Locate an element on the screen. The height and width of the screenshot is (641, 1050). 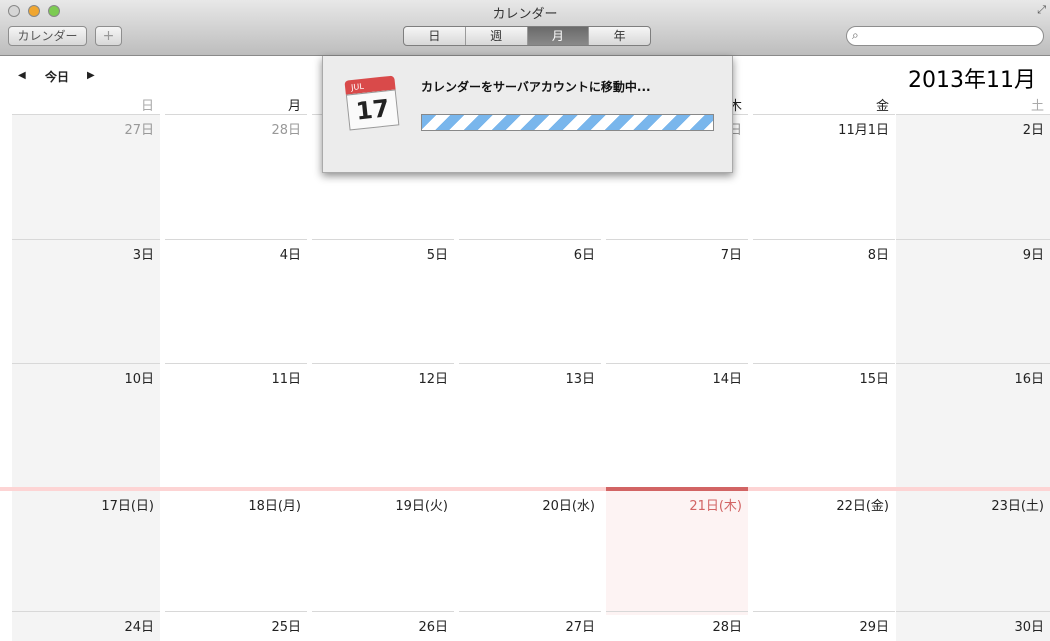
day-cell: 7日 is located at coordinates (677, 301).